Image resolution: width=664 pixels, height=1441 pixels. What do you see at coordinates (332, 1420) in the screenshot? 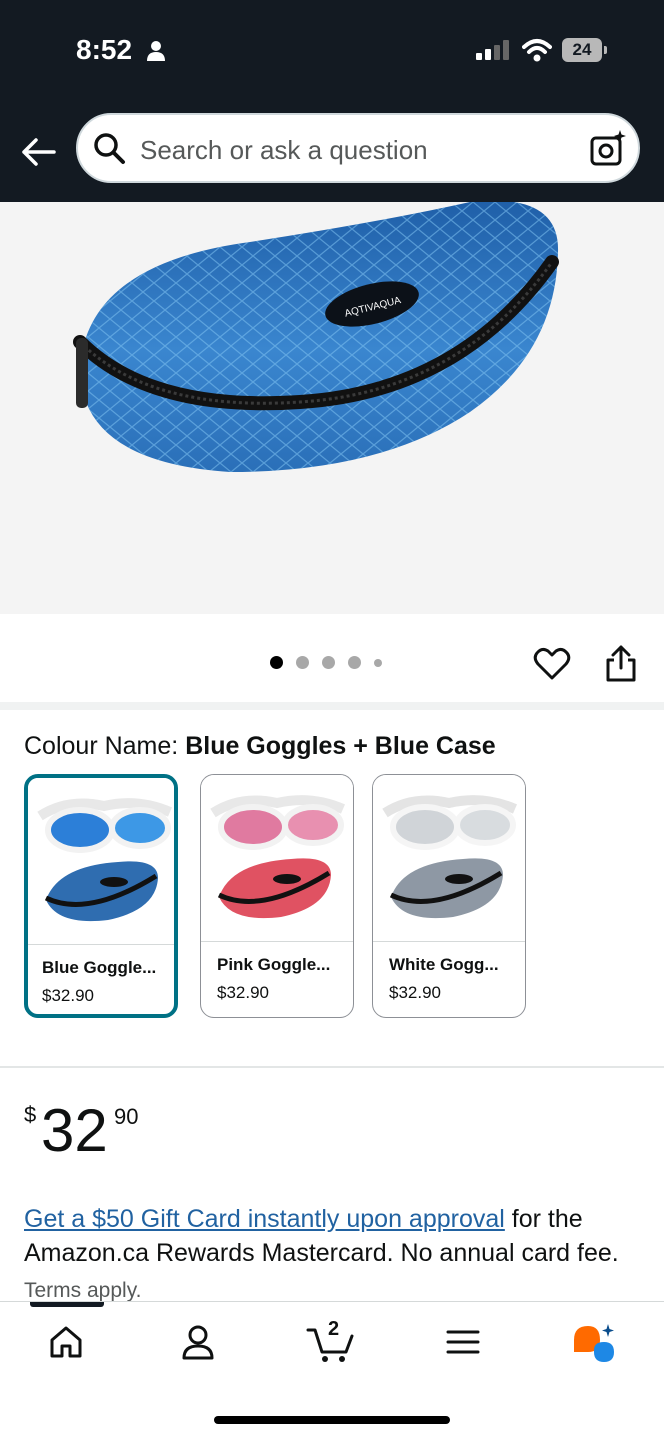
I see `home-indicator` at bounding box center [332, 1420].